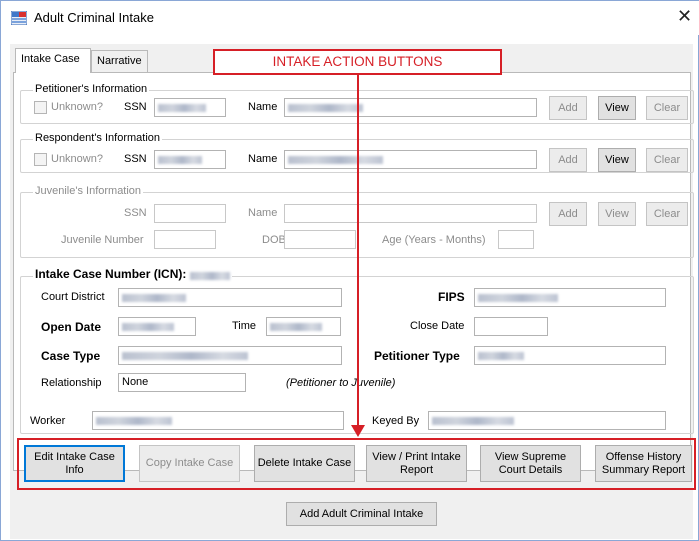  I want to click on court-district-field, so click(230, 297).